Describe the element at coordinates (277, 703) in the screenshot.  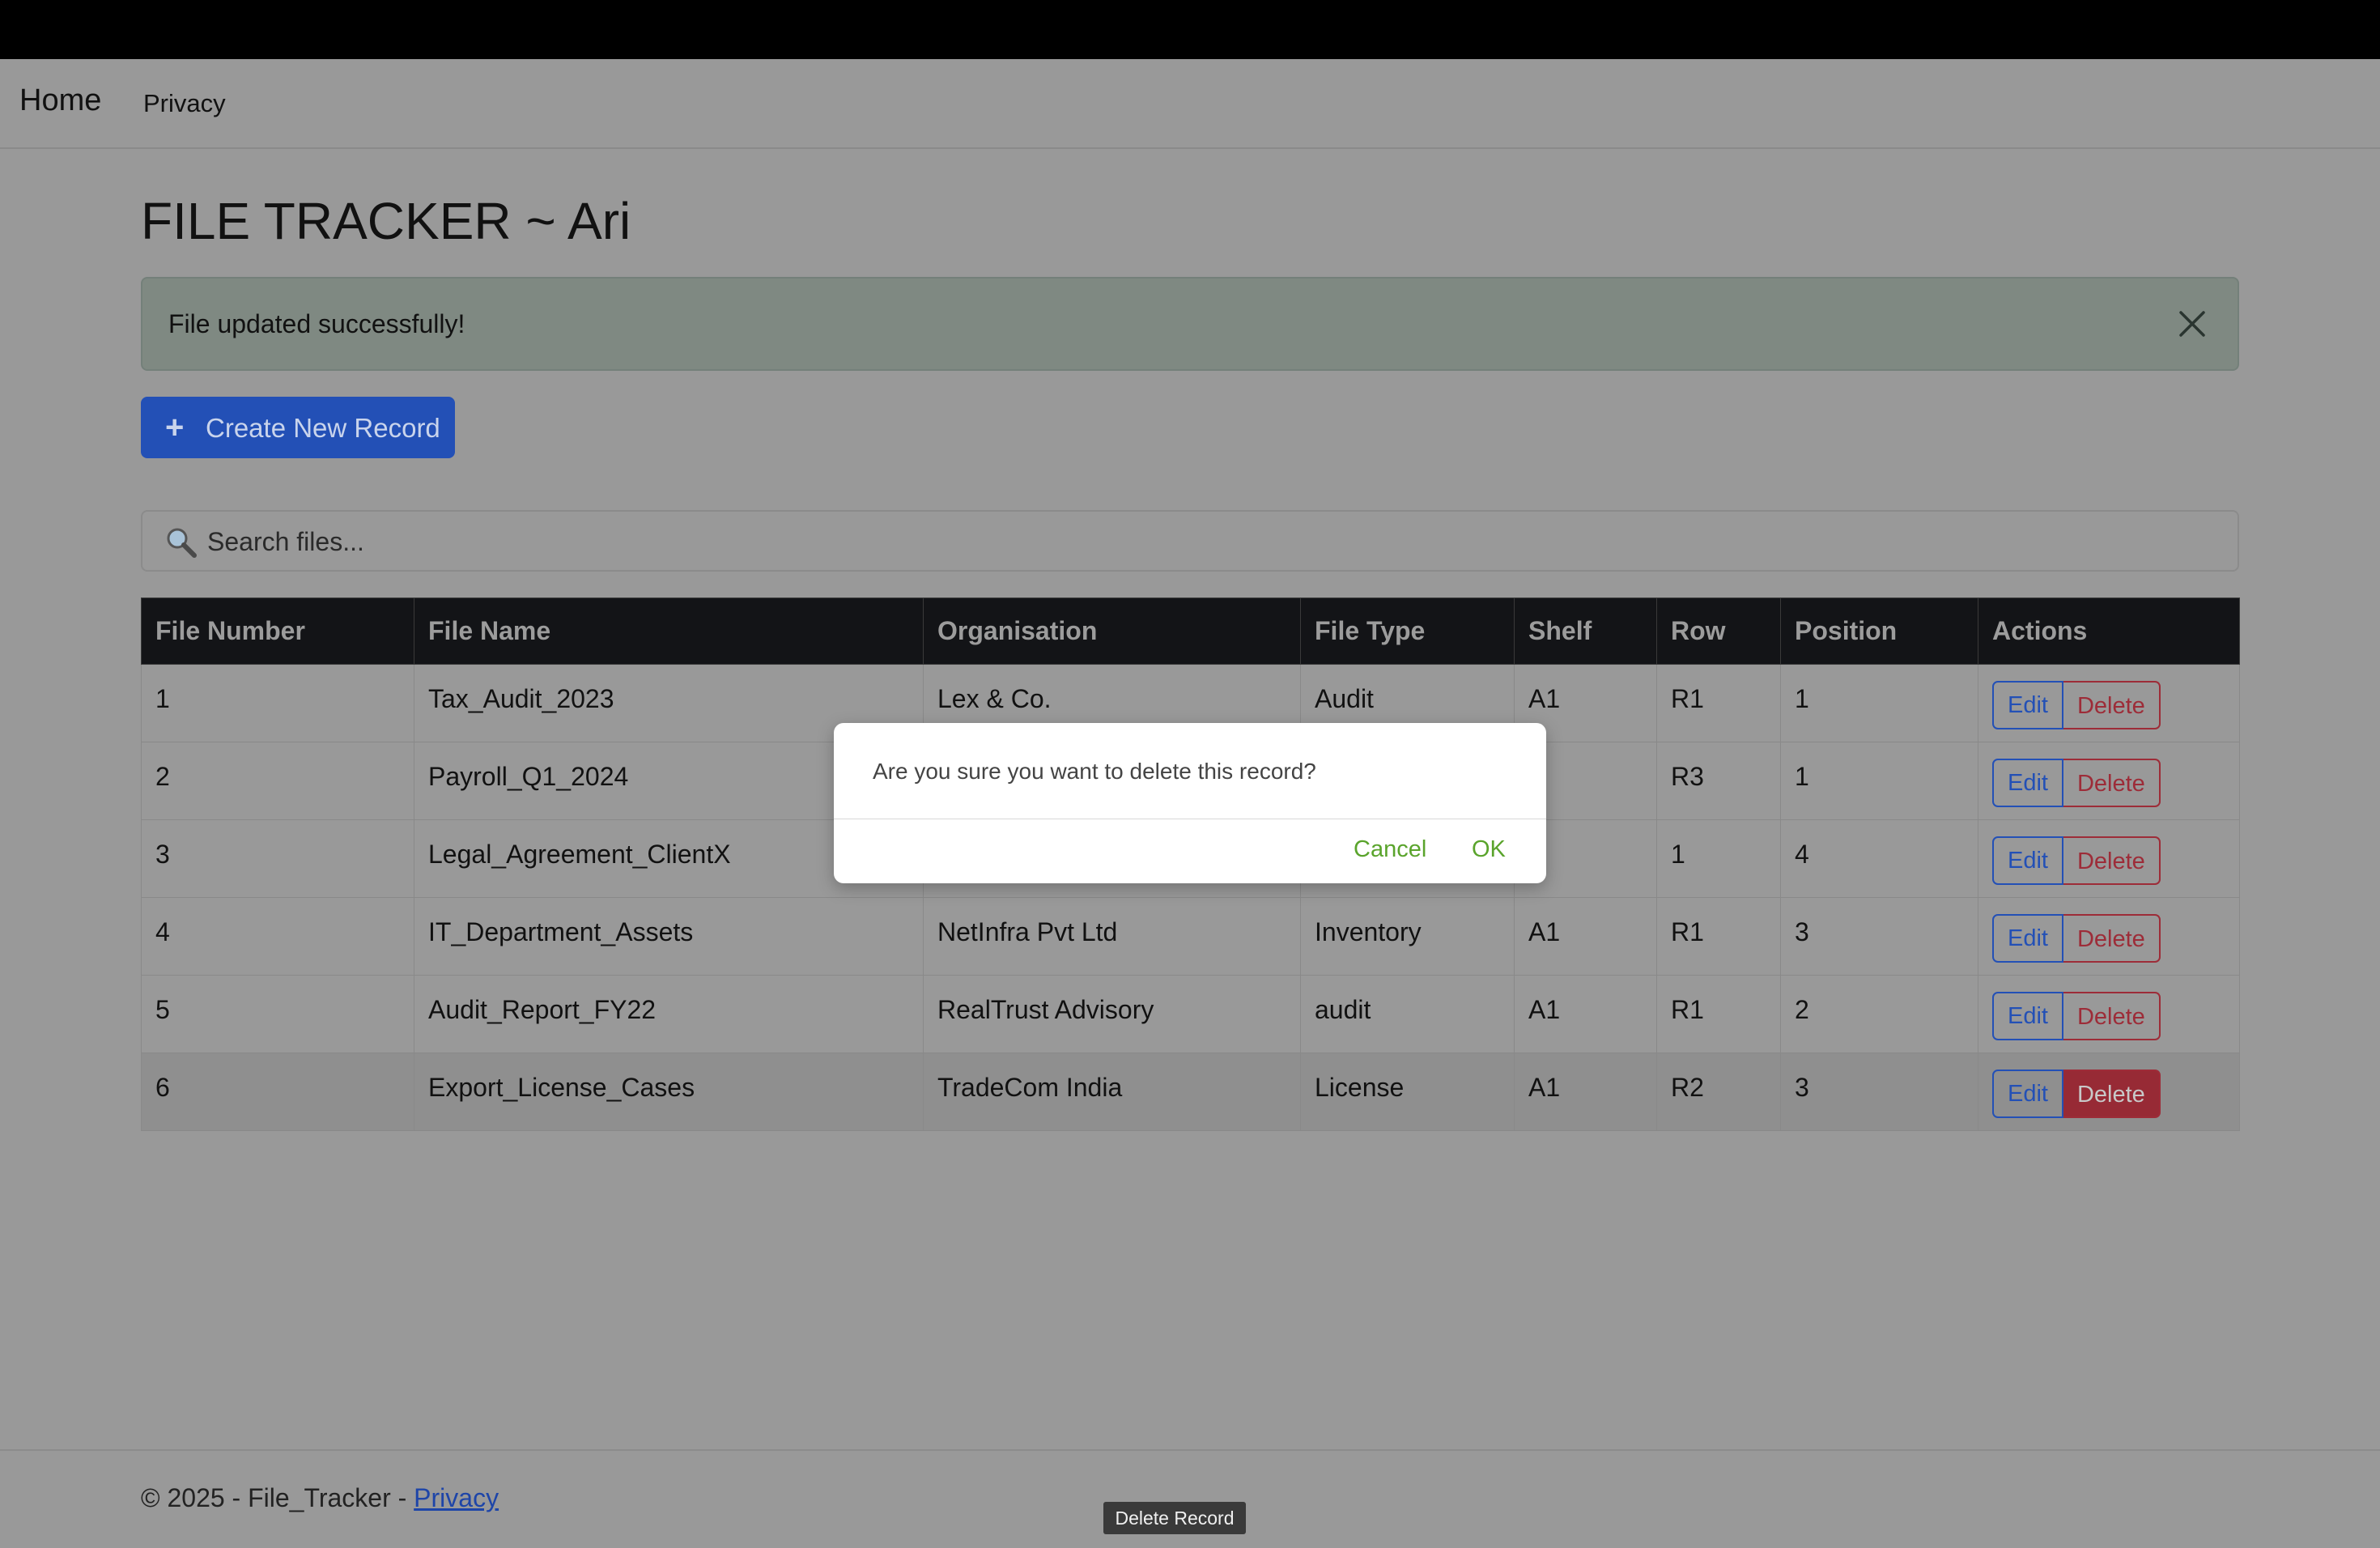
I see `cell-file-number: 1` at that location.